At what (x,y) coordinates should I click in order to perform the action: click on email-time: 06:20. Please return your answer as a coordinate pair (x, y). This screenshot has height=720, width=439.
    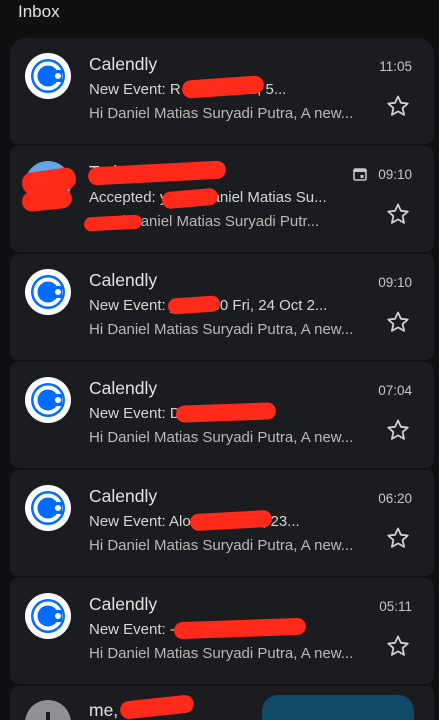
    Looking at the image, I should click on (395, 498).